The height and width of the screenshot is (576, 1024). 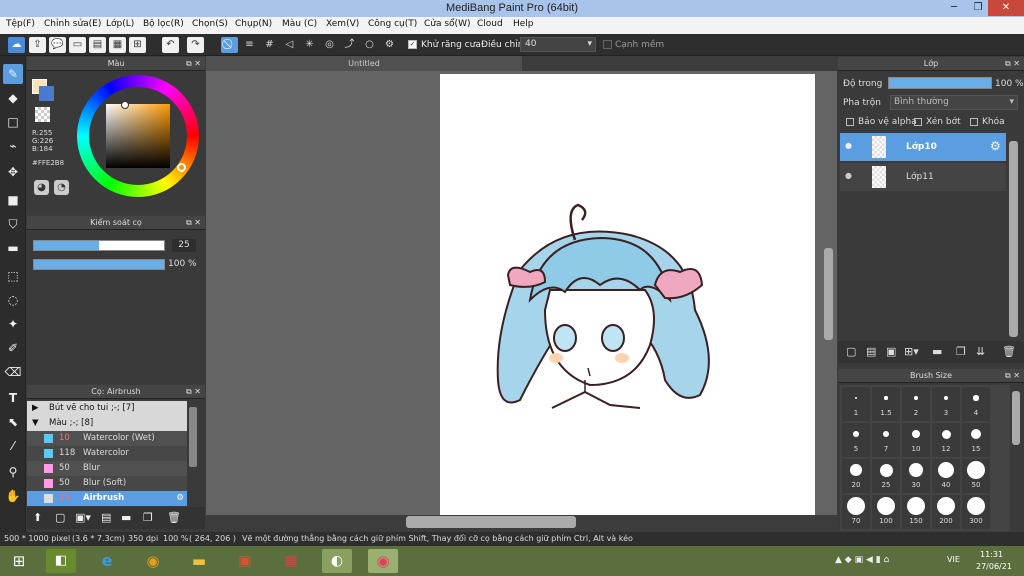 What do you see at coordinates (961, 351) in the screenshot?
I see `duplicate-layer-icon: ❐` at bounding box center [961, 351].